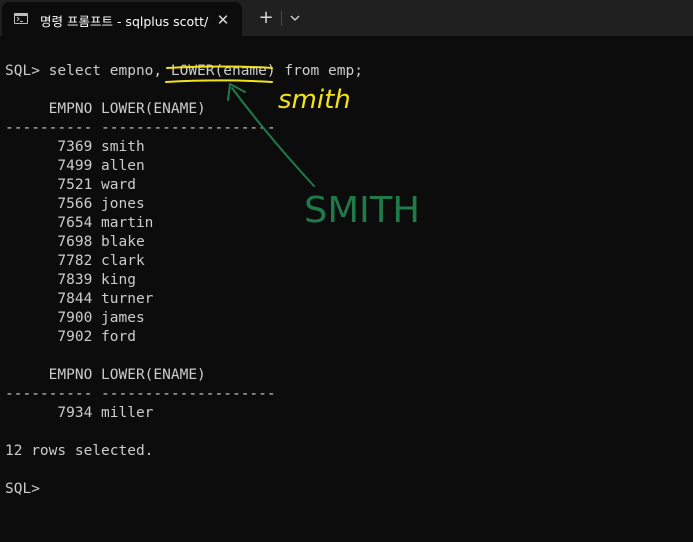 Image resolution: width=693 pixels, height=542 pixels. I want to click on terminal-line: 7369 smith, so click(75, 147).